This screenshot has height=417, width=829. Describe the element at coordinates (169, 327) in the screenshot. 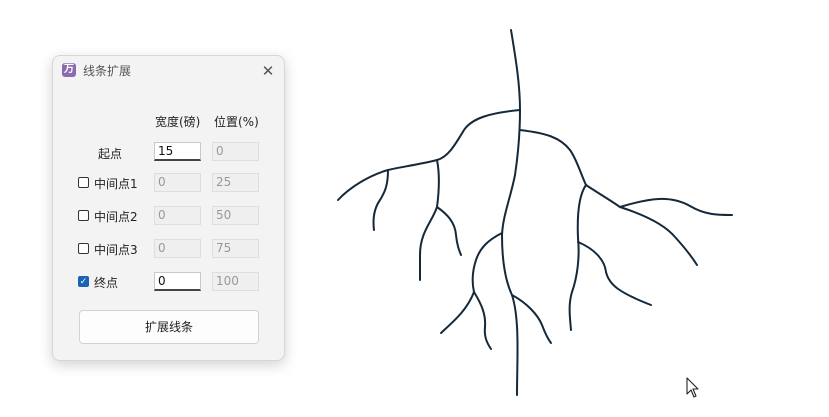

I see `expand-line-button: 扩展线条` at that location.